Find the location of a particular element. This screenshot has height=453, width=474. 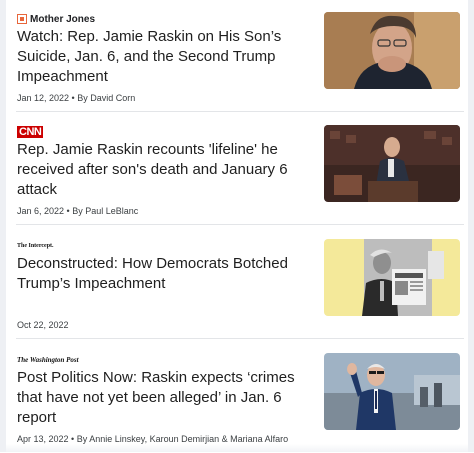

intercept-logo: The Intercept. is located at coordinates (35, 246).